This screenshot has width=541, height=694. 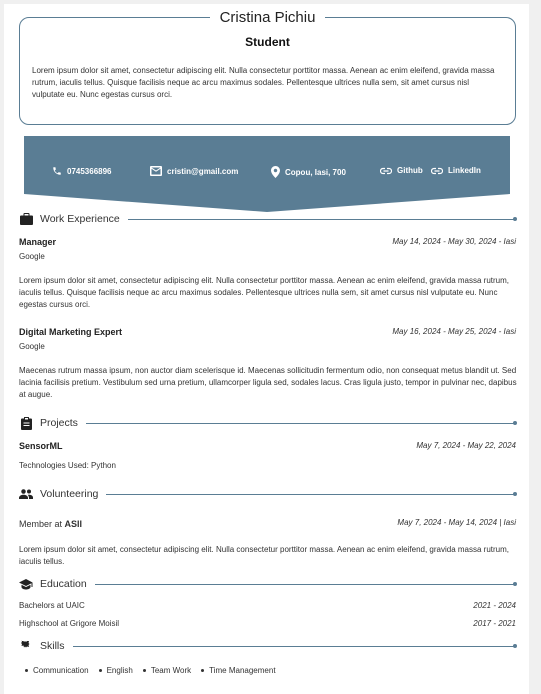 I want to click on skill-item: Communication, so click(x=57, y=670).